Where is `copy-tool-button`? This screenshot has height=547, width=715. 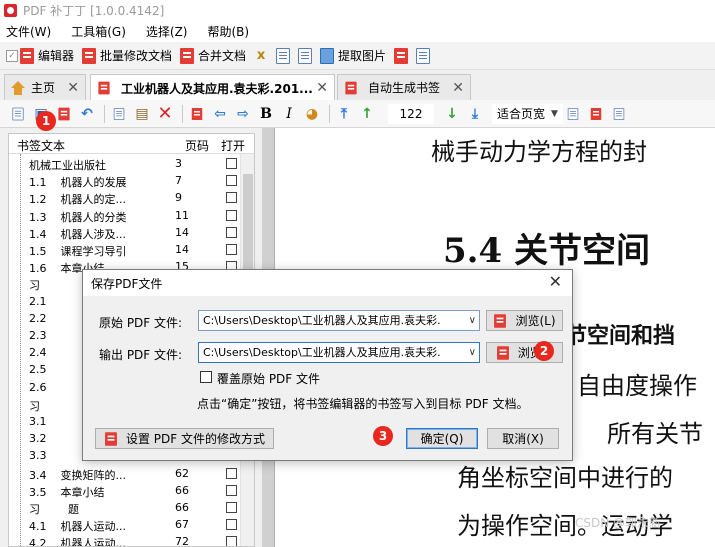
copy-tool-button is located at coordinates (305, 55).